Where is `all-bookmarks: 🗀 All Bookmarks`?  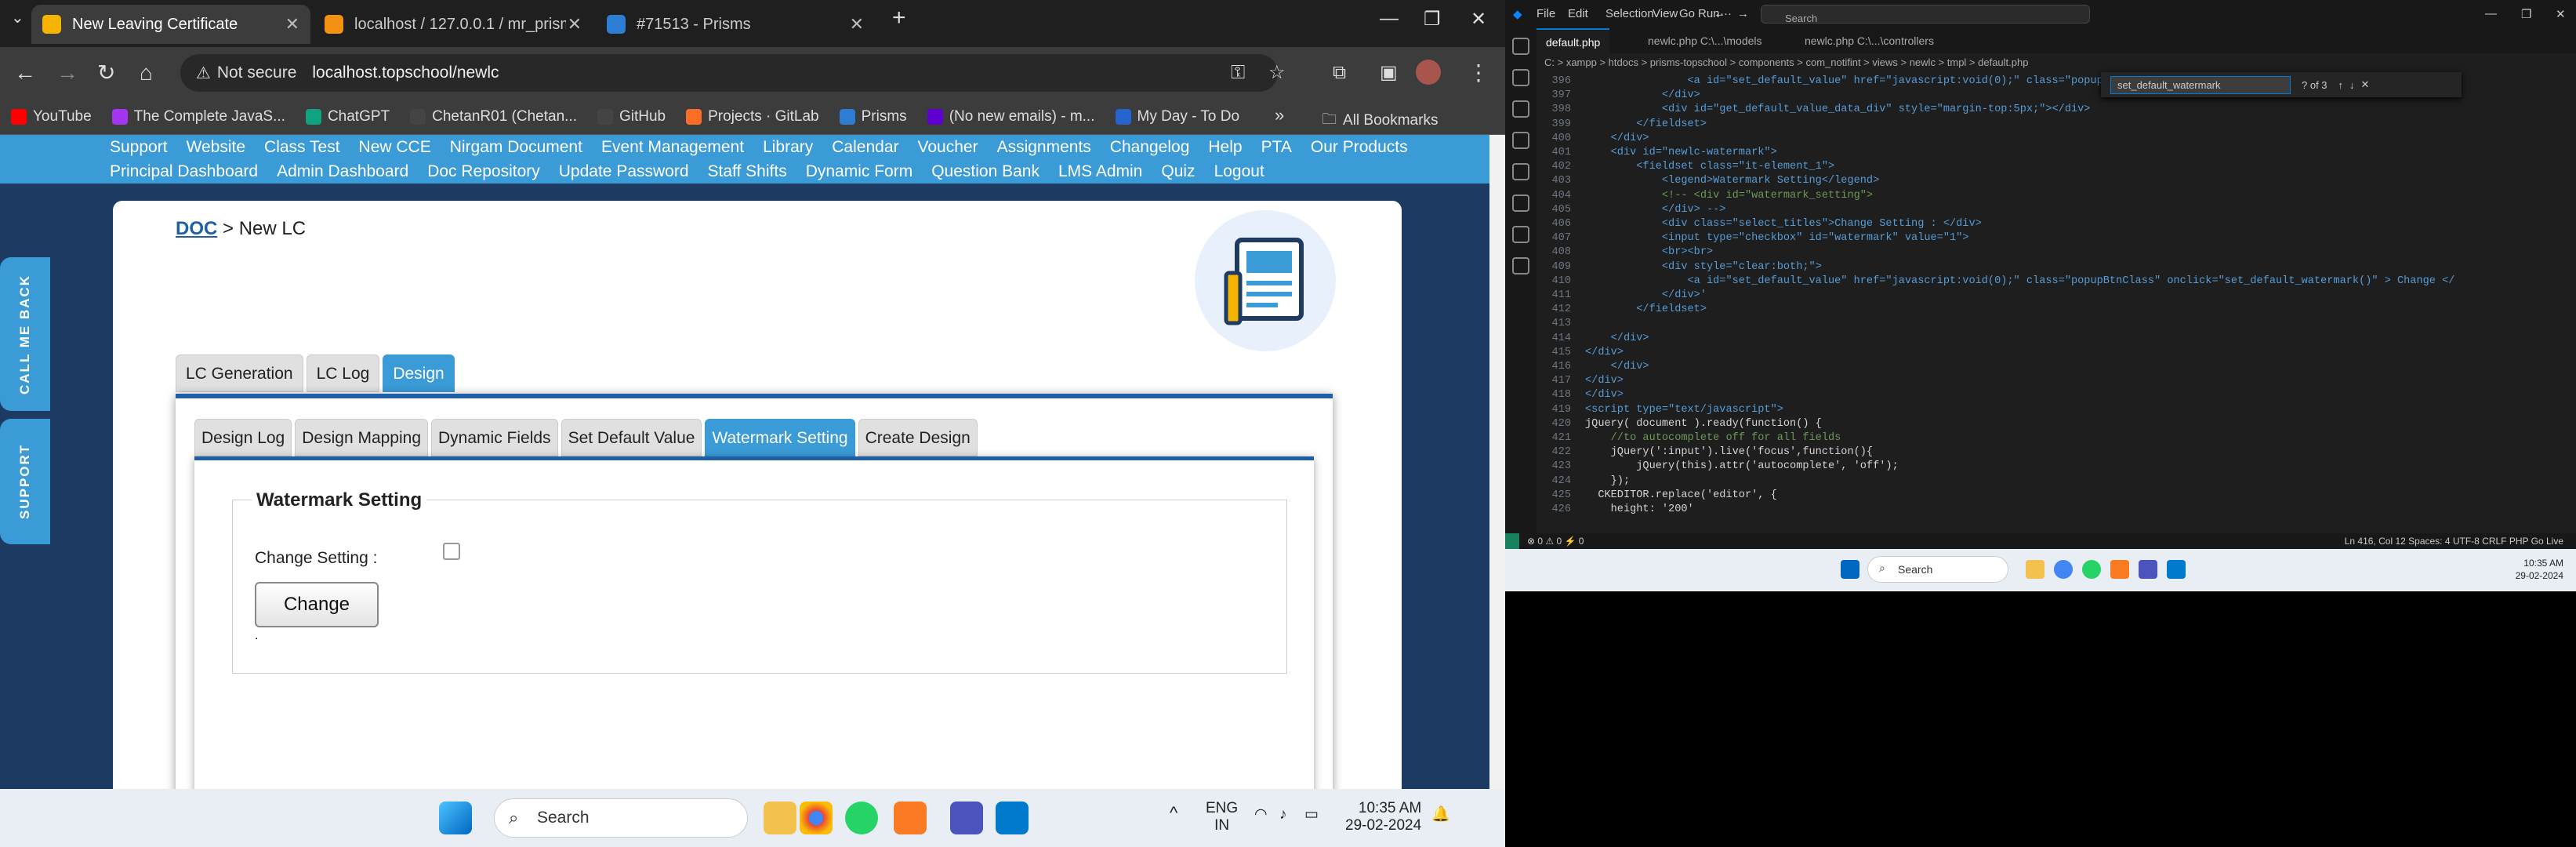 all-bookmarks: 🗀 All Bookmarks is located at coordinates (1380, 120).